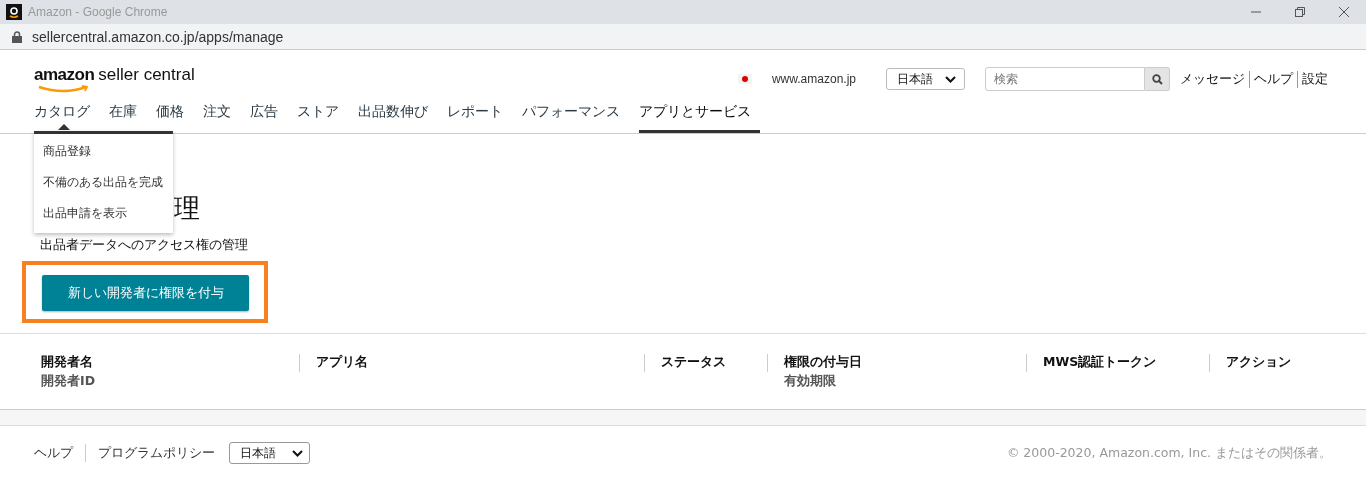  What do you see at coordinates (158, 36) in the screenshot?
I see `address-bar: sellercentral.amazon.co.jp/apps/manage` at bounding box center [158, 36].